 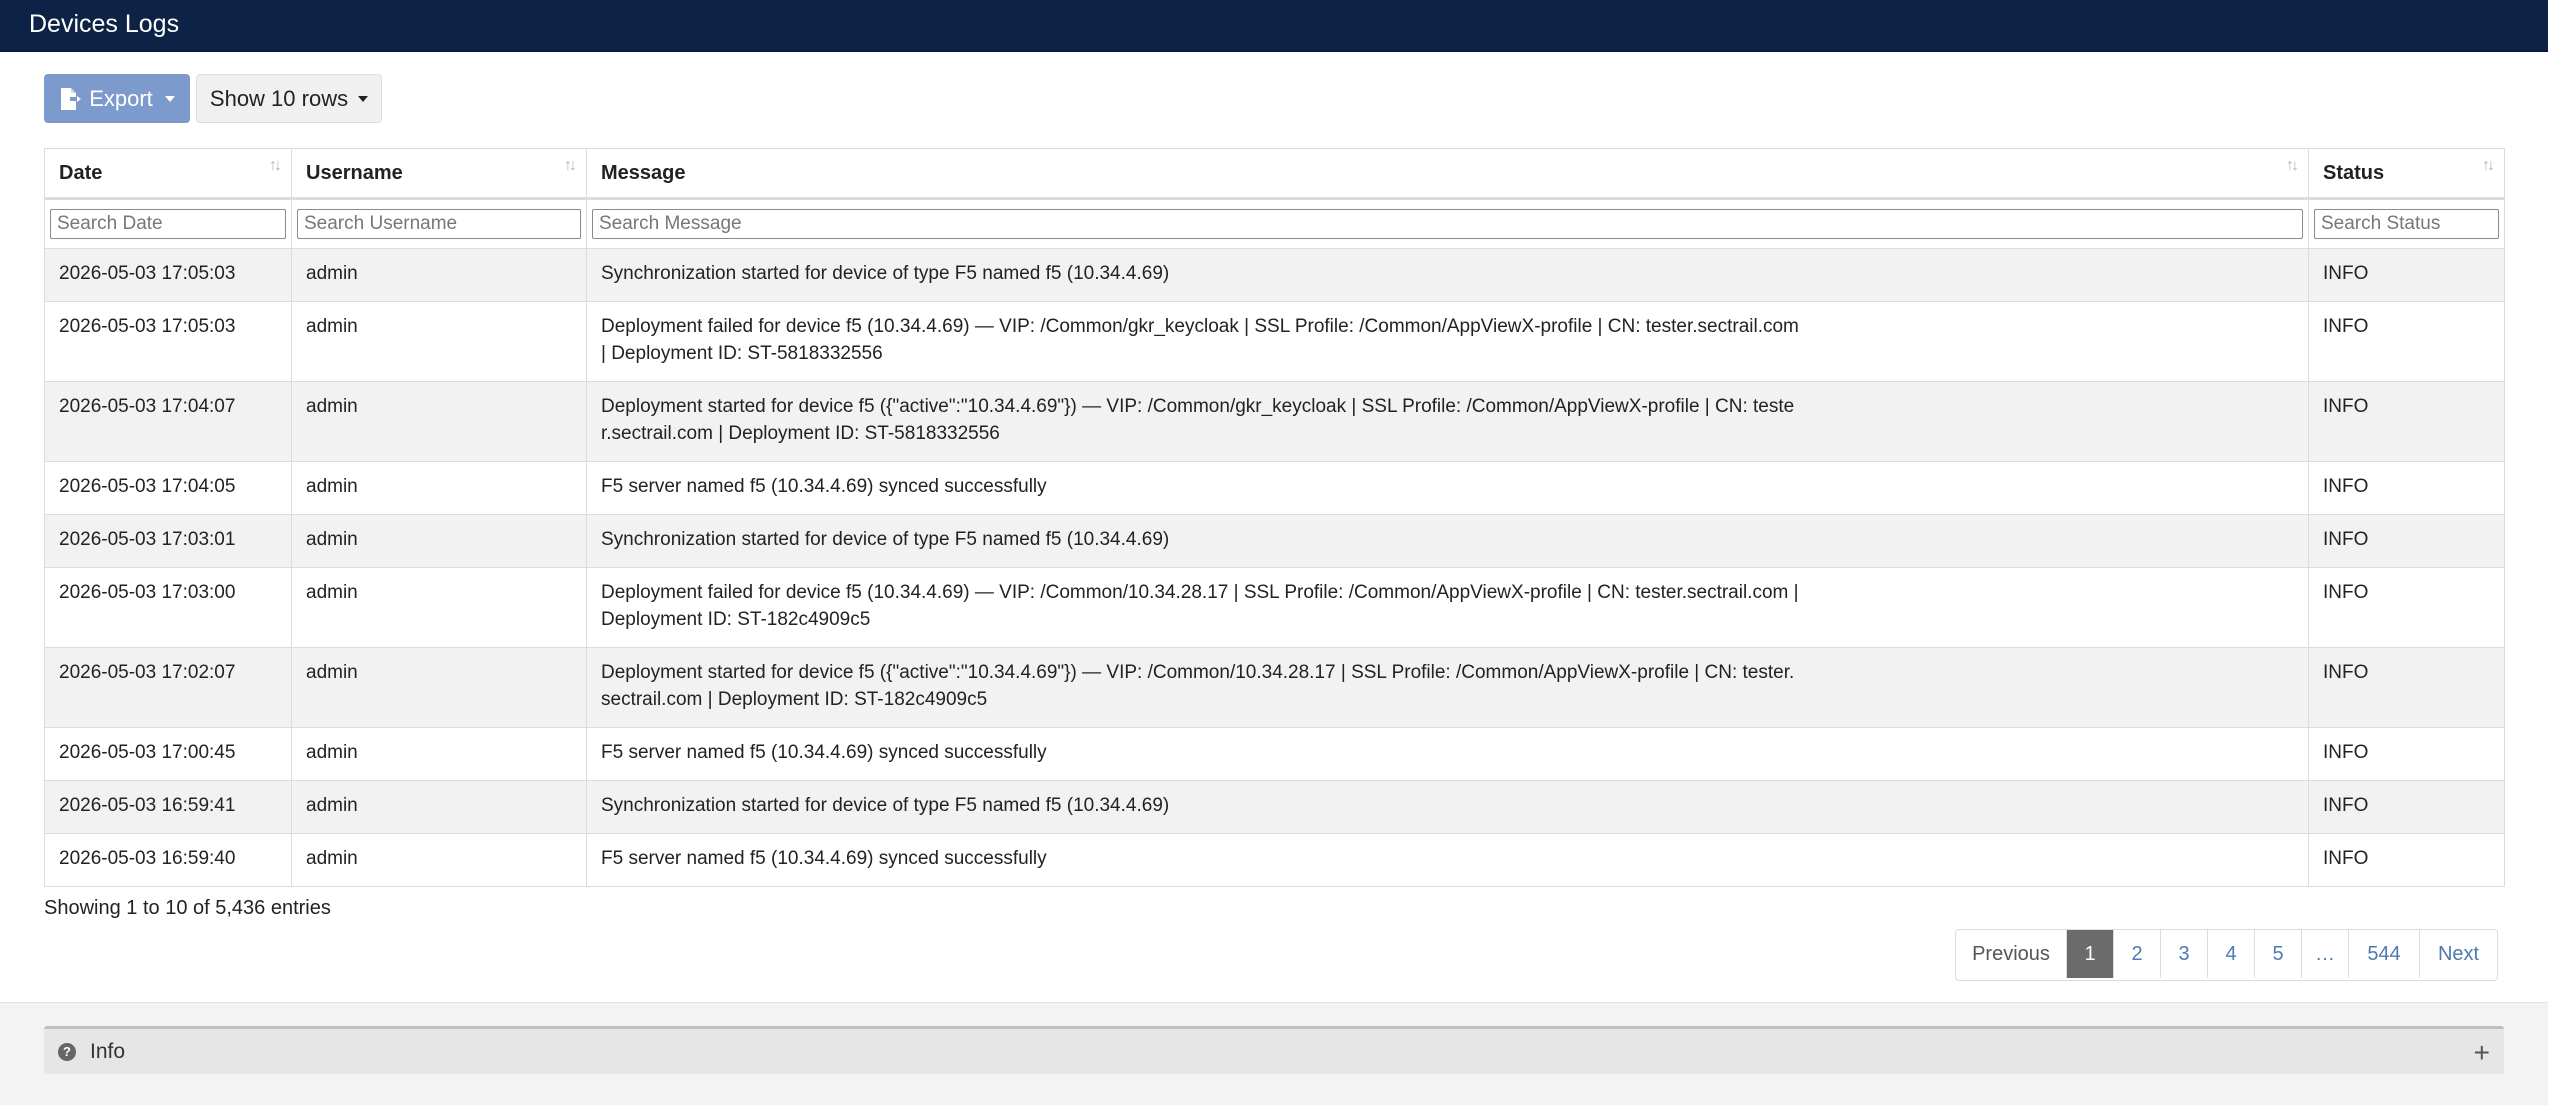 What do you see at coordinates (2184, 954) in the screenshot?
I see `page-button-3: 3` at bounding box center [2184, 954].